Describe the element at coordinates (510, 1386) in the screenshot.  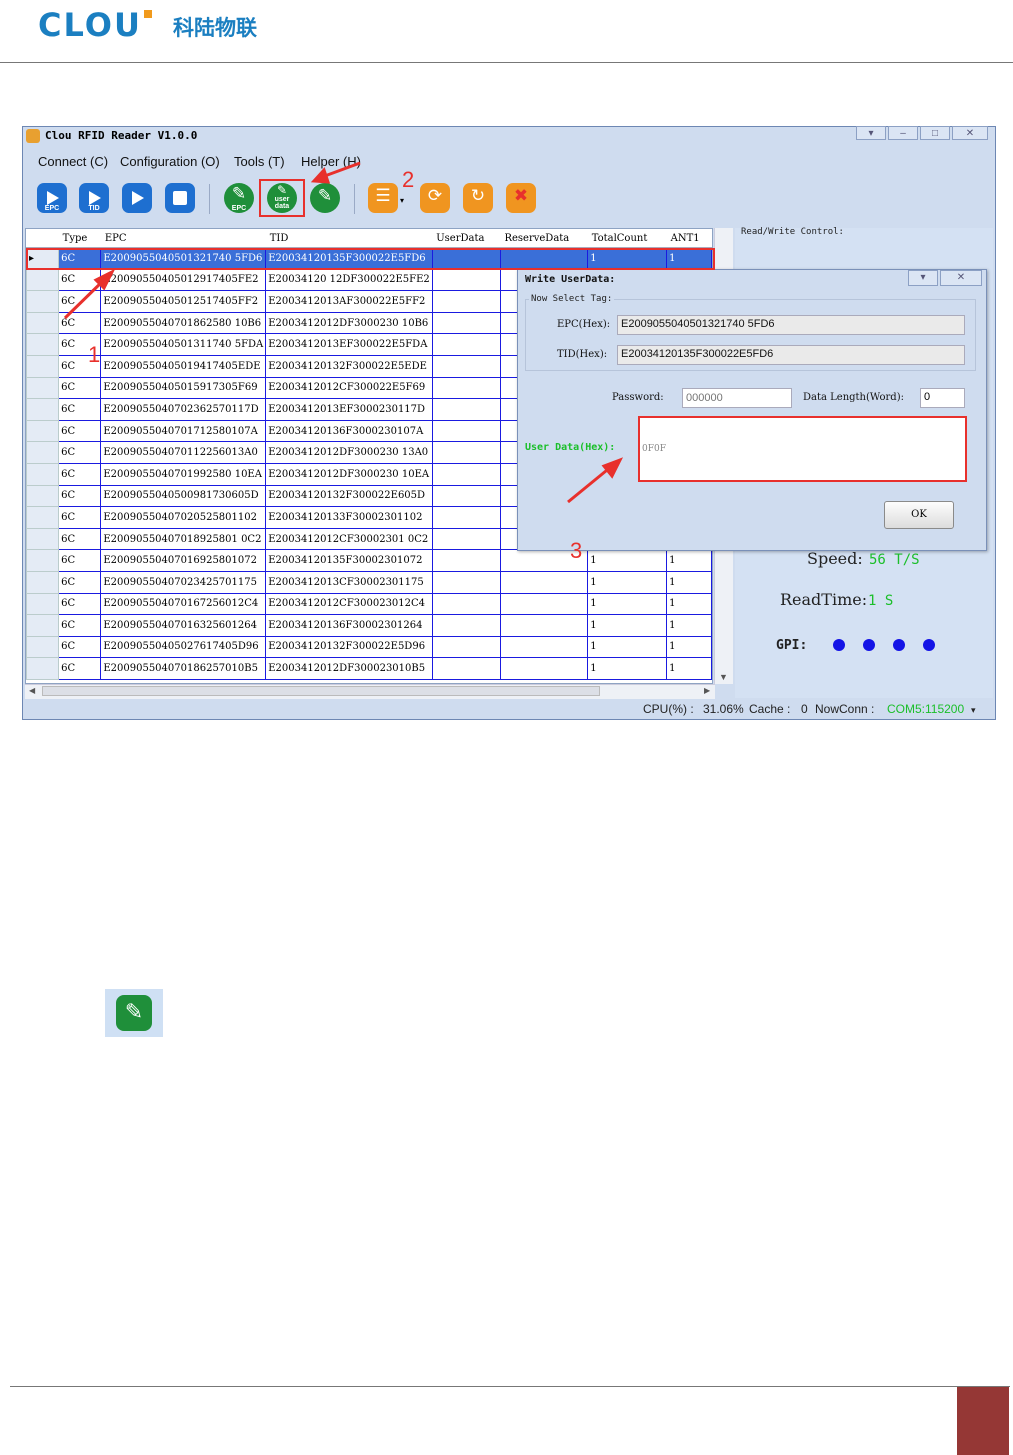
I see `footer-divider` at that location.